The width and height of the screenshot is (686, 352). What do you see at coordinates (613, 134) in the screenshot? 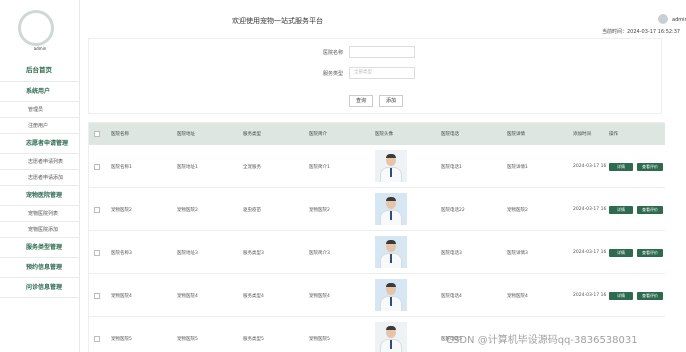
I see `col-header: 操作` at bounding box center [613, 134].